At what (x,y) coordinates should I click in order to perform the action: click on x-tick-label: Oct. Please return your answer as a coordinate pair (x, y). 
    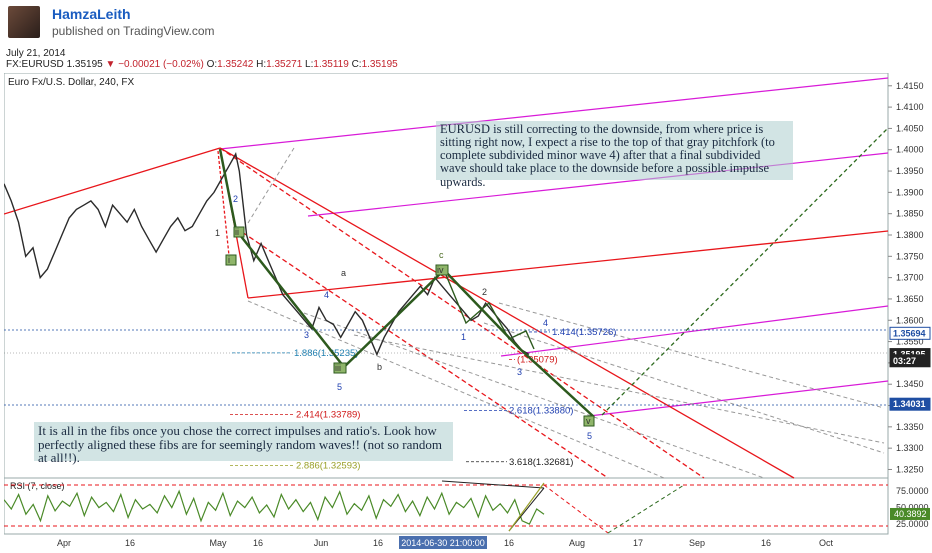
    Looking at the image, I should click on (826, 543).